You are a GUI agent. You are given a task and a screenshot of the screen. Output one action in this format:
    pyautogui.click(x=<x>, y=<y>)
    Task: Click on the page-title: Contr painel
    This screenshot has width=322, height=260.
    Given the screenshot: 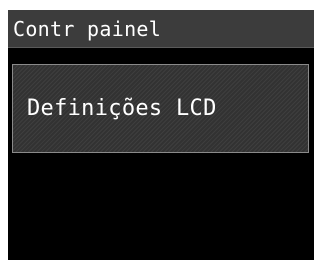 What is the action you would take?
    pyautogui.click(x=87, y=29)
    